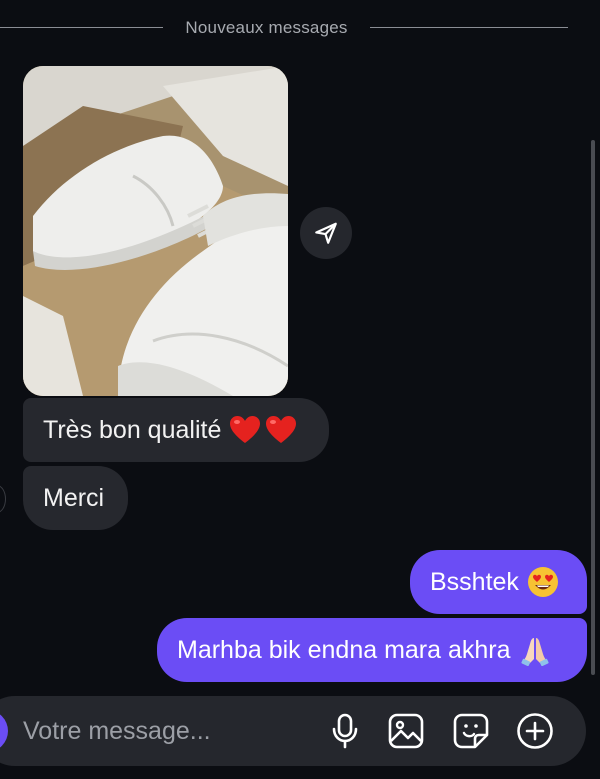 The height and width of the screenshot is (779, 600). What do you see at coordinates (266, 27) in the screenshot?
I see `divider-label: Nouveaux messages` at bounding box center [266, 27].